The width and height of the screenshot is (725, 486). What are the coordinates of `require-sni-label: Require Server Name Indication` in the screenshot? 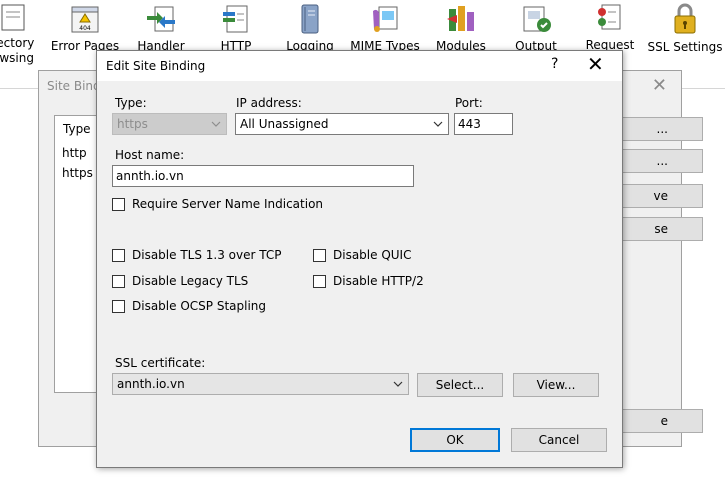 It's located at (228, 204).